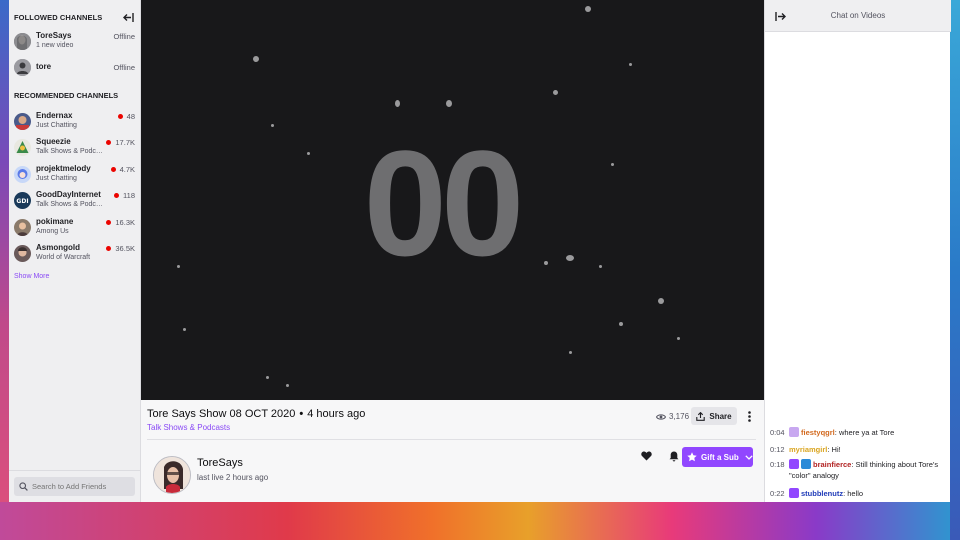 This screenshot has height=540, width=960. I want to click on share-button: Share, so click(714, 416).